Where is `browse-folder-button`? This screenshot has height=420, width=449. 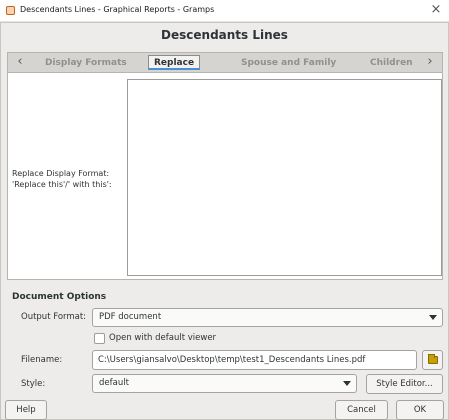 browse-folder-button is located at coordinates (432, 360).